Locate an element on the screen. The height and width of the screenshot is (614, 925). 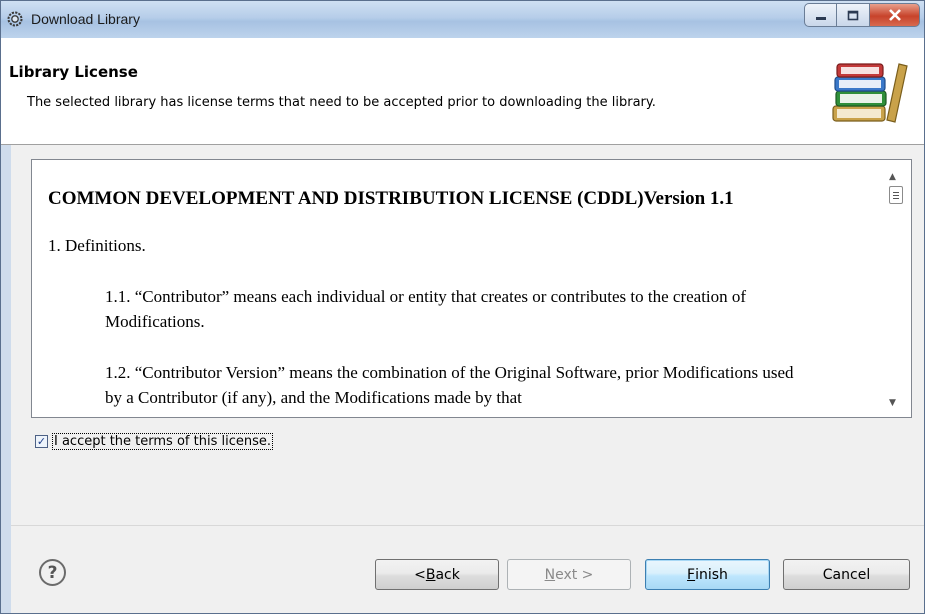
window-title: Download Library is located at coordinates (85, 19).